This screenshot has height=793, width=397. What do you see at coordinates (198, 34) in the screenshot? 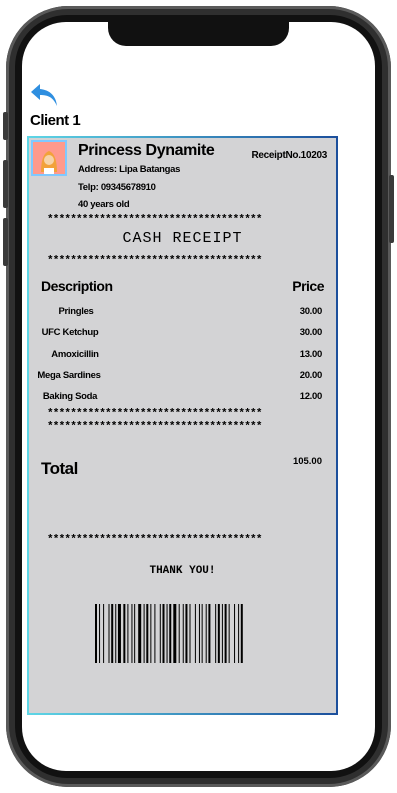
I see `phone-notch` at bounding box center [198, 34].